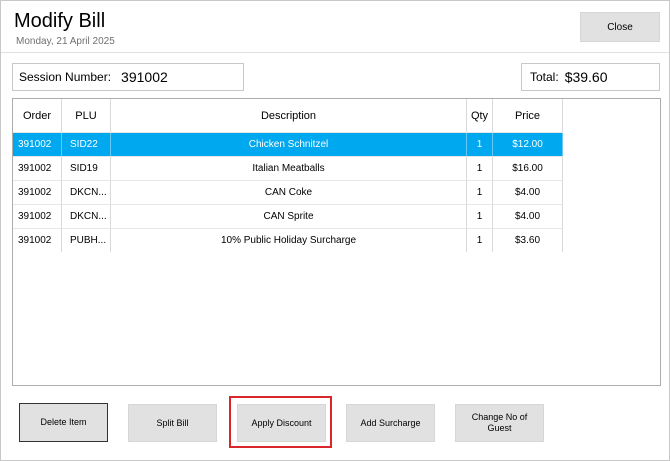 The width and height of the screenshot is (670, 461). I want to click on column-header-qty: Qty, so click(480, 115).